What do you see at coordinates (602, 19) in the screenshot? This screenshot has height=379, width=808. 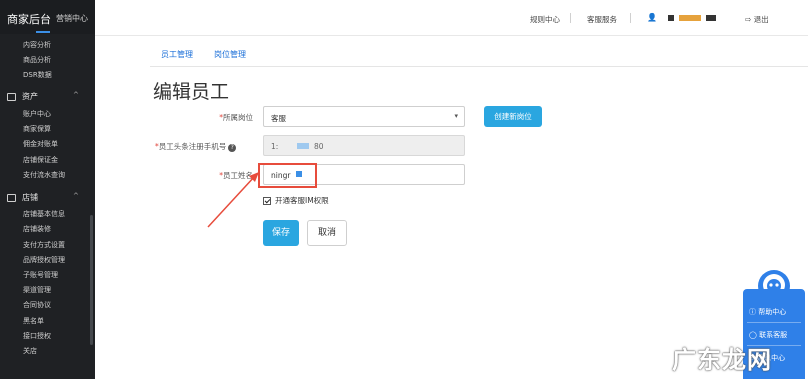 I see `customer-service-link: 客服服务` at bounding box center [602, 19].